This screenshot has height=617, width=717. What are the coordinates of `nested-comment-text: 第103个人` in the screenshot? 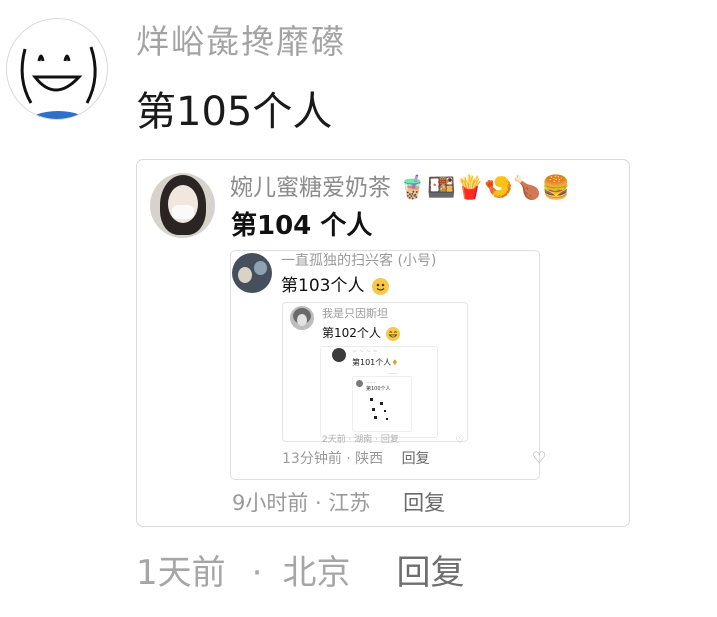 It's located at (335, 286).